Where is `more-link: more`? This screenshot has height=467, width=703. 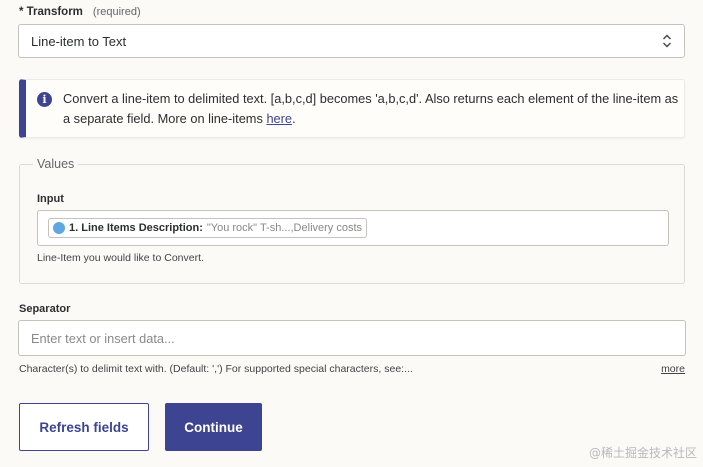
more-link: more is located at coordinates (673, 369).